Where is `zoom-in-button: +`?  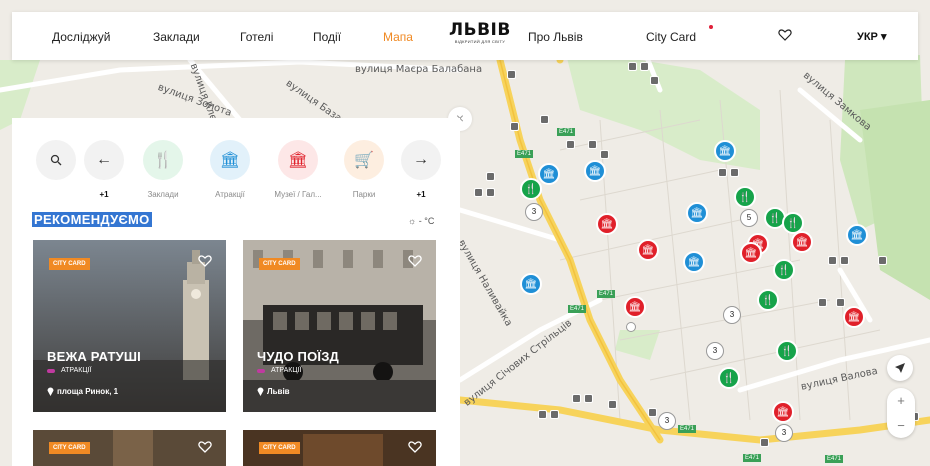 zoom-in-button: + is located at coordinates (901, 400).